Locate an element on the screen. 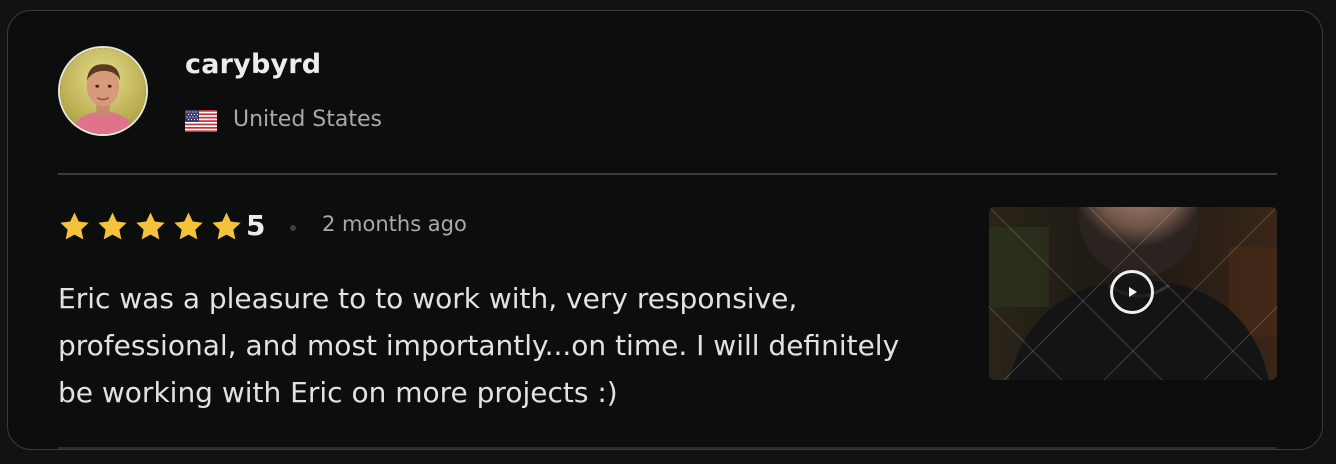 This screenshot has width=1336, height=464. reviewer-username: carybyrd is located at coordinates (253, 64).